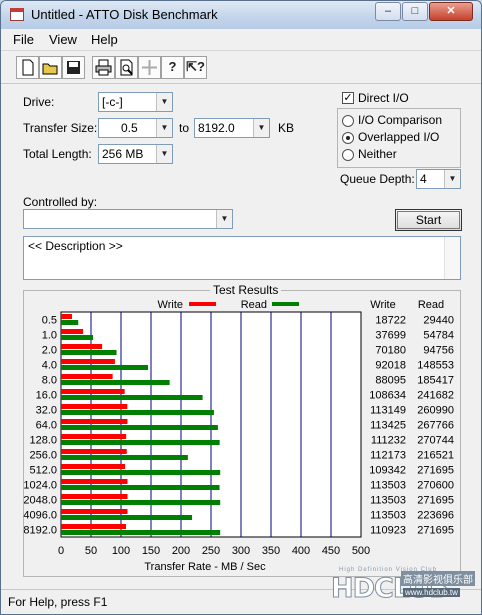 The image size is (482, 615). Describe the element at coordinates (43, 471) in the screenshot. I see `transfer-size-label: 512.0` at that location.